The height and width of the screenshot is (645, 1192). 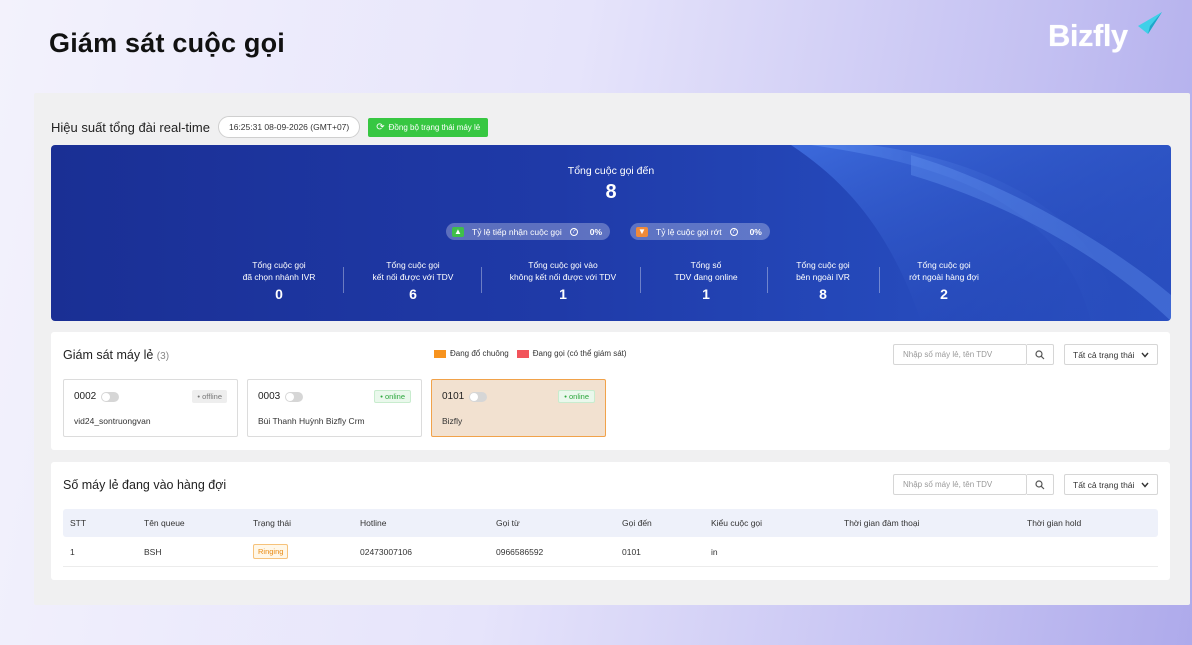 What do you see at coordinates (334, 408) in the screenshot?
I see `extension-card-0003: 0003 • online Bùi Thanh Huỳnh Bizfly Crm` at bounding box center [334, 408].